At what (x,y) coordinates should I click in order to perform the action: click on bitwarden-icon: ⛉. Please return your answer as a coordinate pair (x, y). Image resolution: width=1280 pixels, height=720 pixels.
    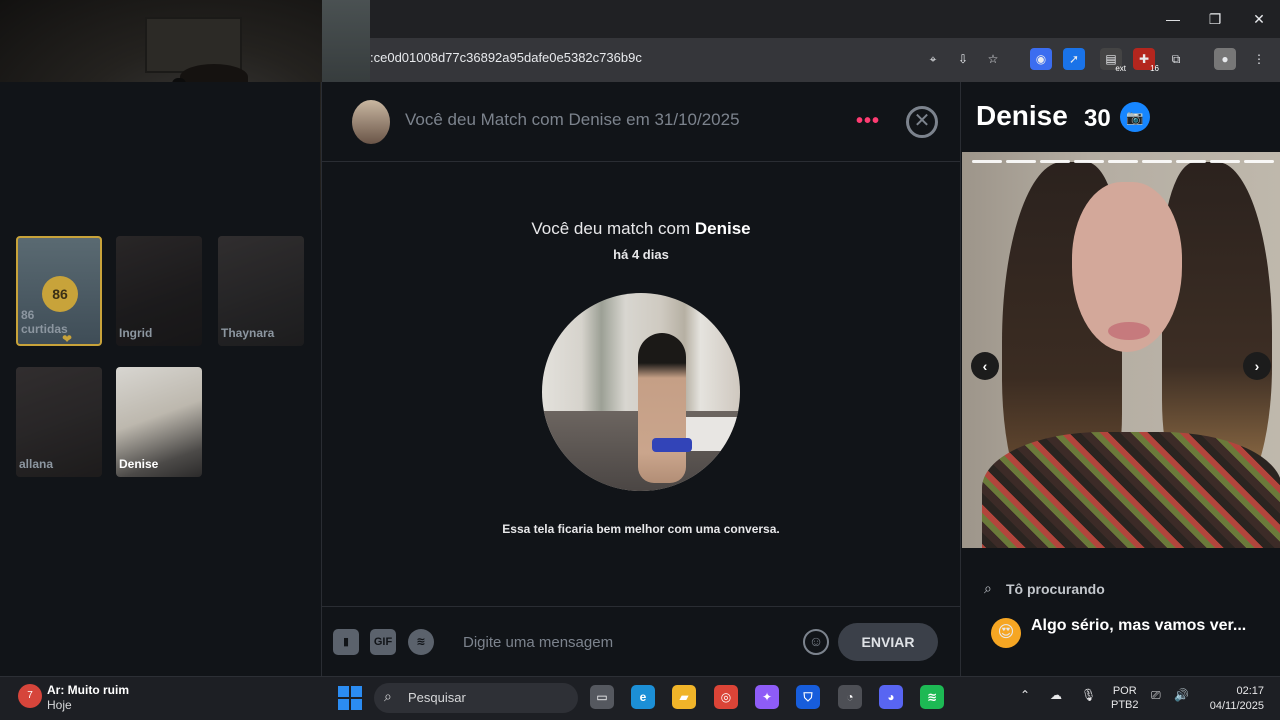
    Looking at the image, I should click on (808, 697).